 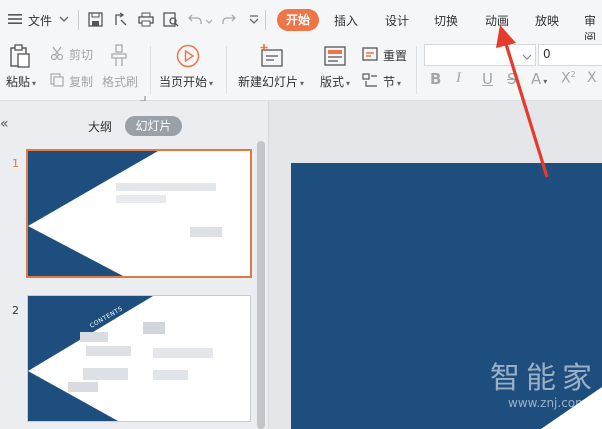 I want to click on paste-icon, so click(x=20, y=57).